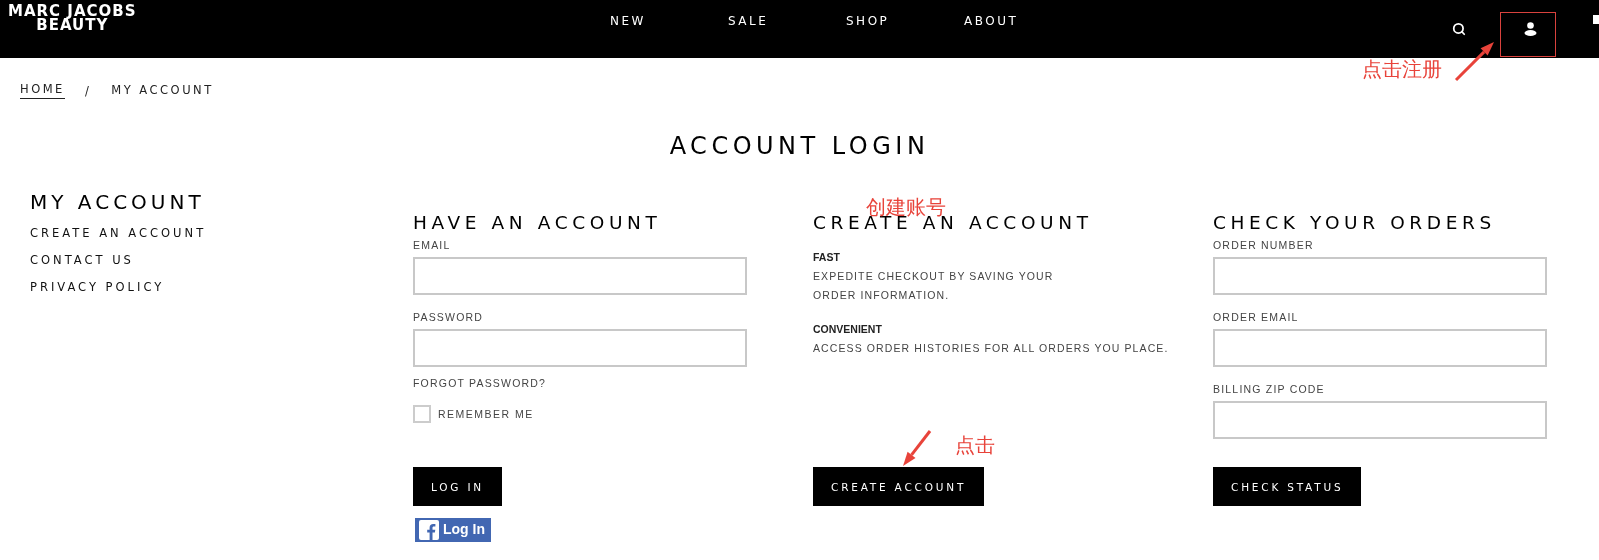  Describe the element at coordinates (42, 90) in the screenshot. I see `breadcrumb-link: HOME` at that location.